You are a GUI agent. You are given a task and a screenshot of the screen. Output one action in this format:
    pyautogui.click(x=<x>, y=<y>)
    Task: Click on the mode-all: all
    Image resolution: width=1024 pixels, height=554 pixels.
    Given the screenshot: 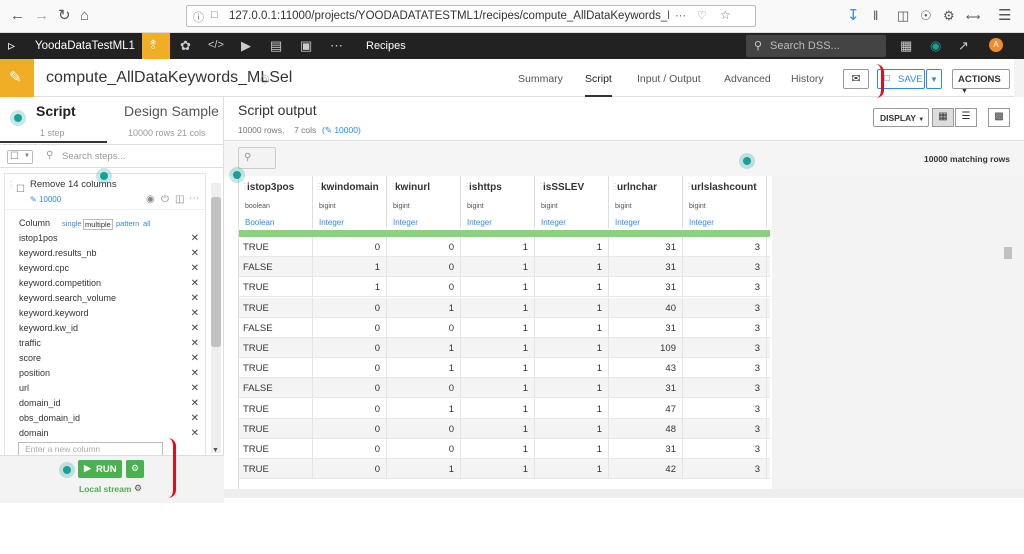 What is the action you would take?
    pyautogui.click(x=147, y=223)
    